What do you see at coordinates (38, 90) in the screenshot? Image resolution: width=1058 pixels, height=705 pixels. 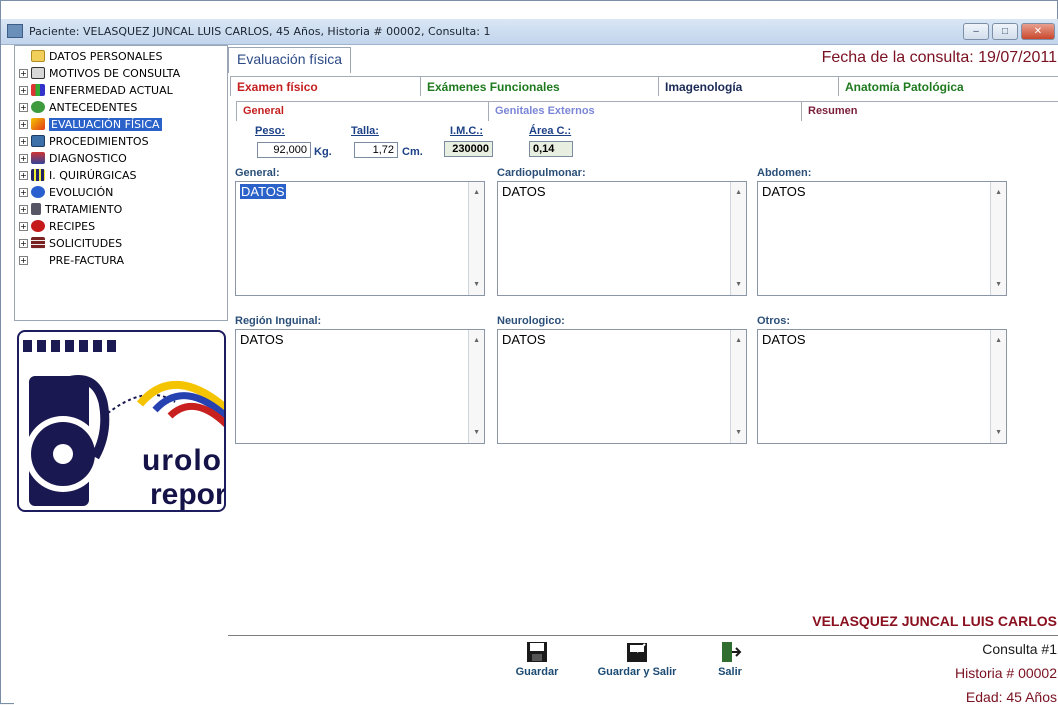 I see `bar-chart-icon` at bounding box center [38, 90].